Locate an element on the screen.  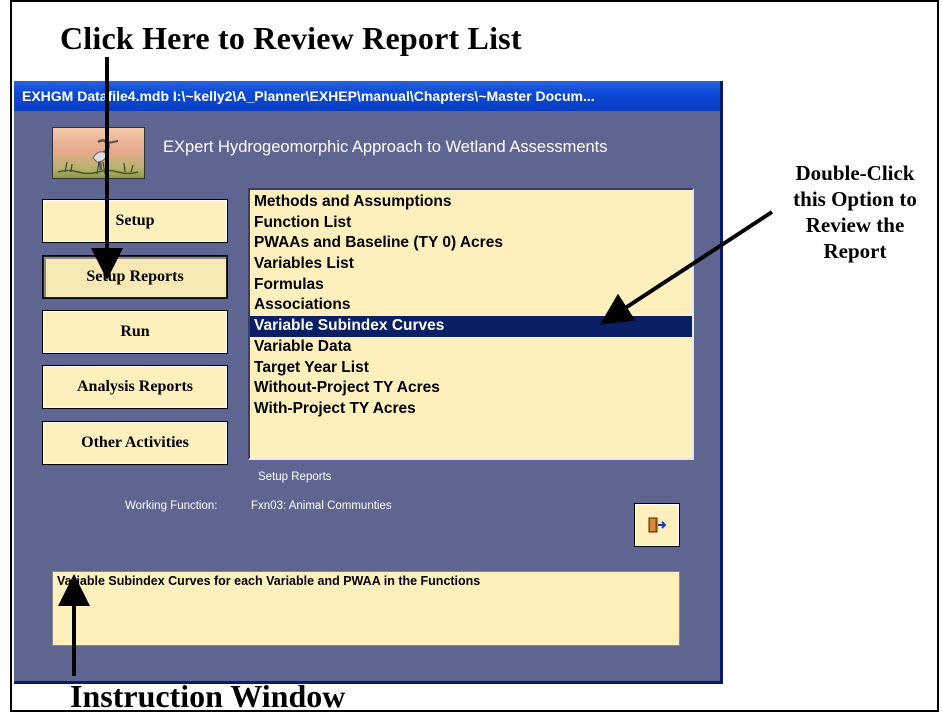
list-item: Variables List is located at coordinates (471, 264).